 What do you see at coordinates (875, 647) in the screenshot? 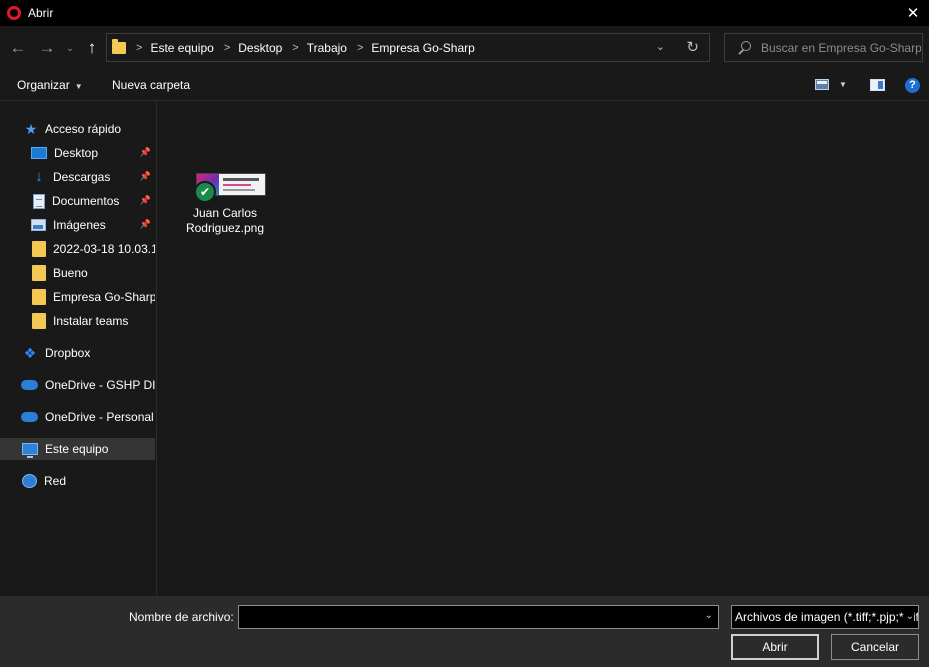
I see `cancel-button: Cancelar` at bounding box center [875, 647].